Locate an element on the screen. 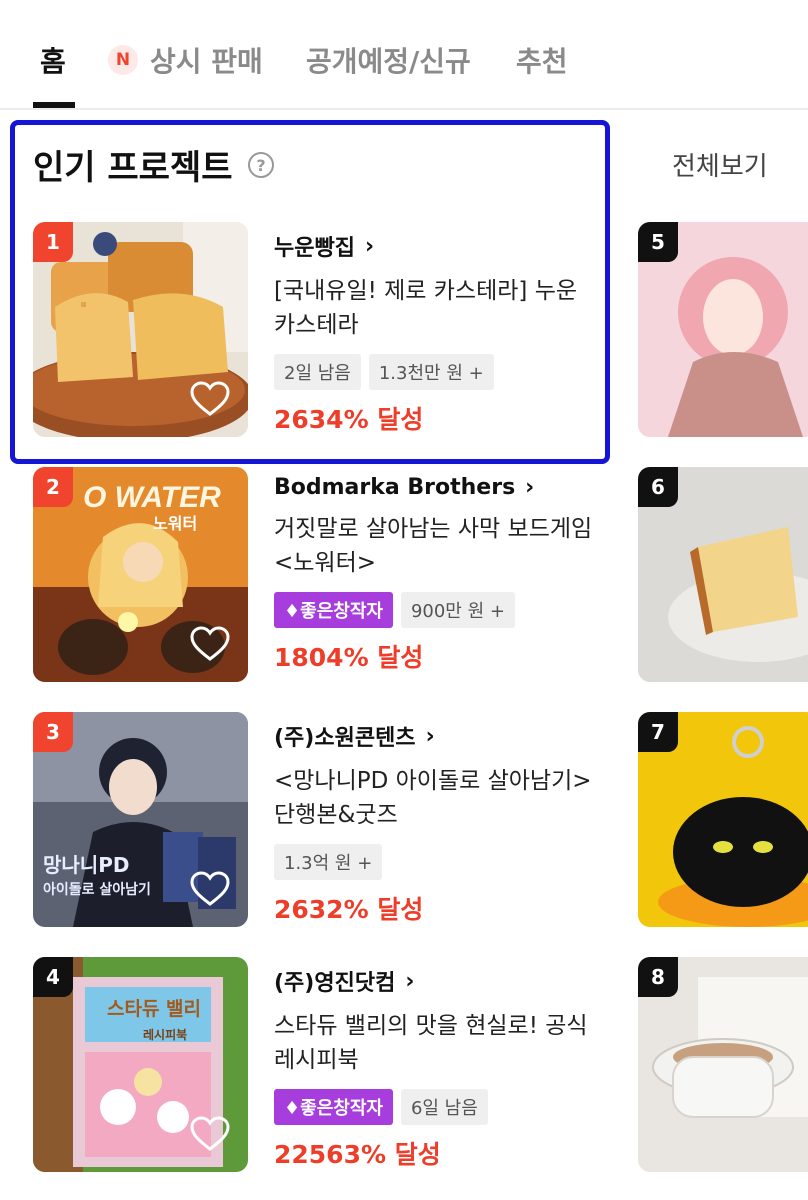  rank-badge: 4 is located at coordinates (53, 977).